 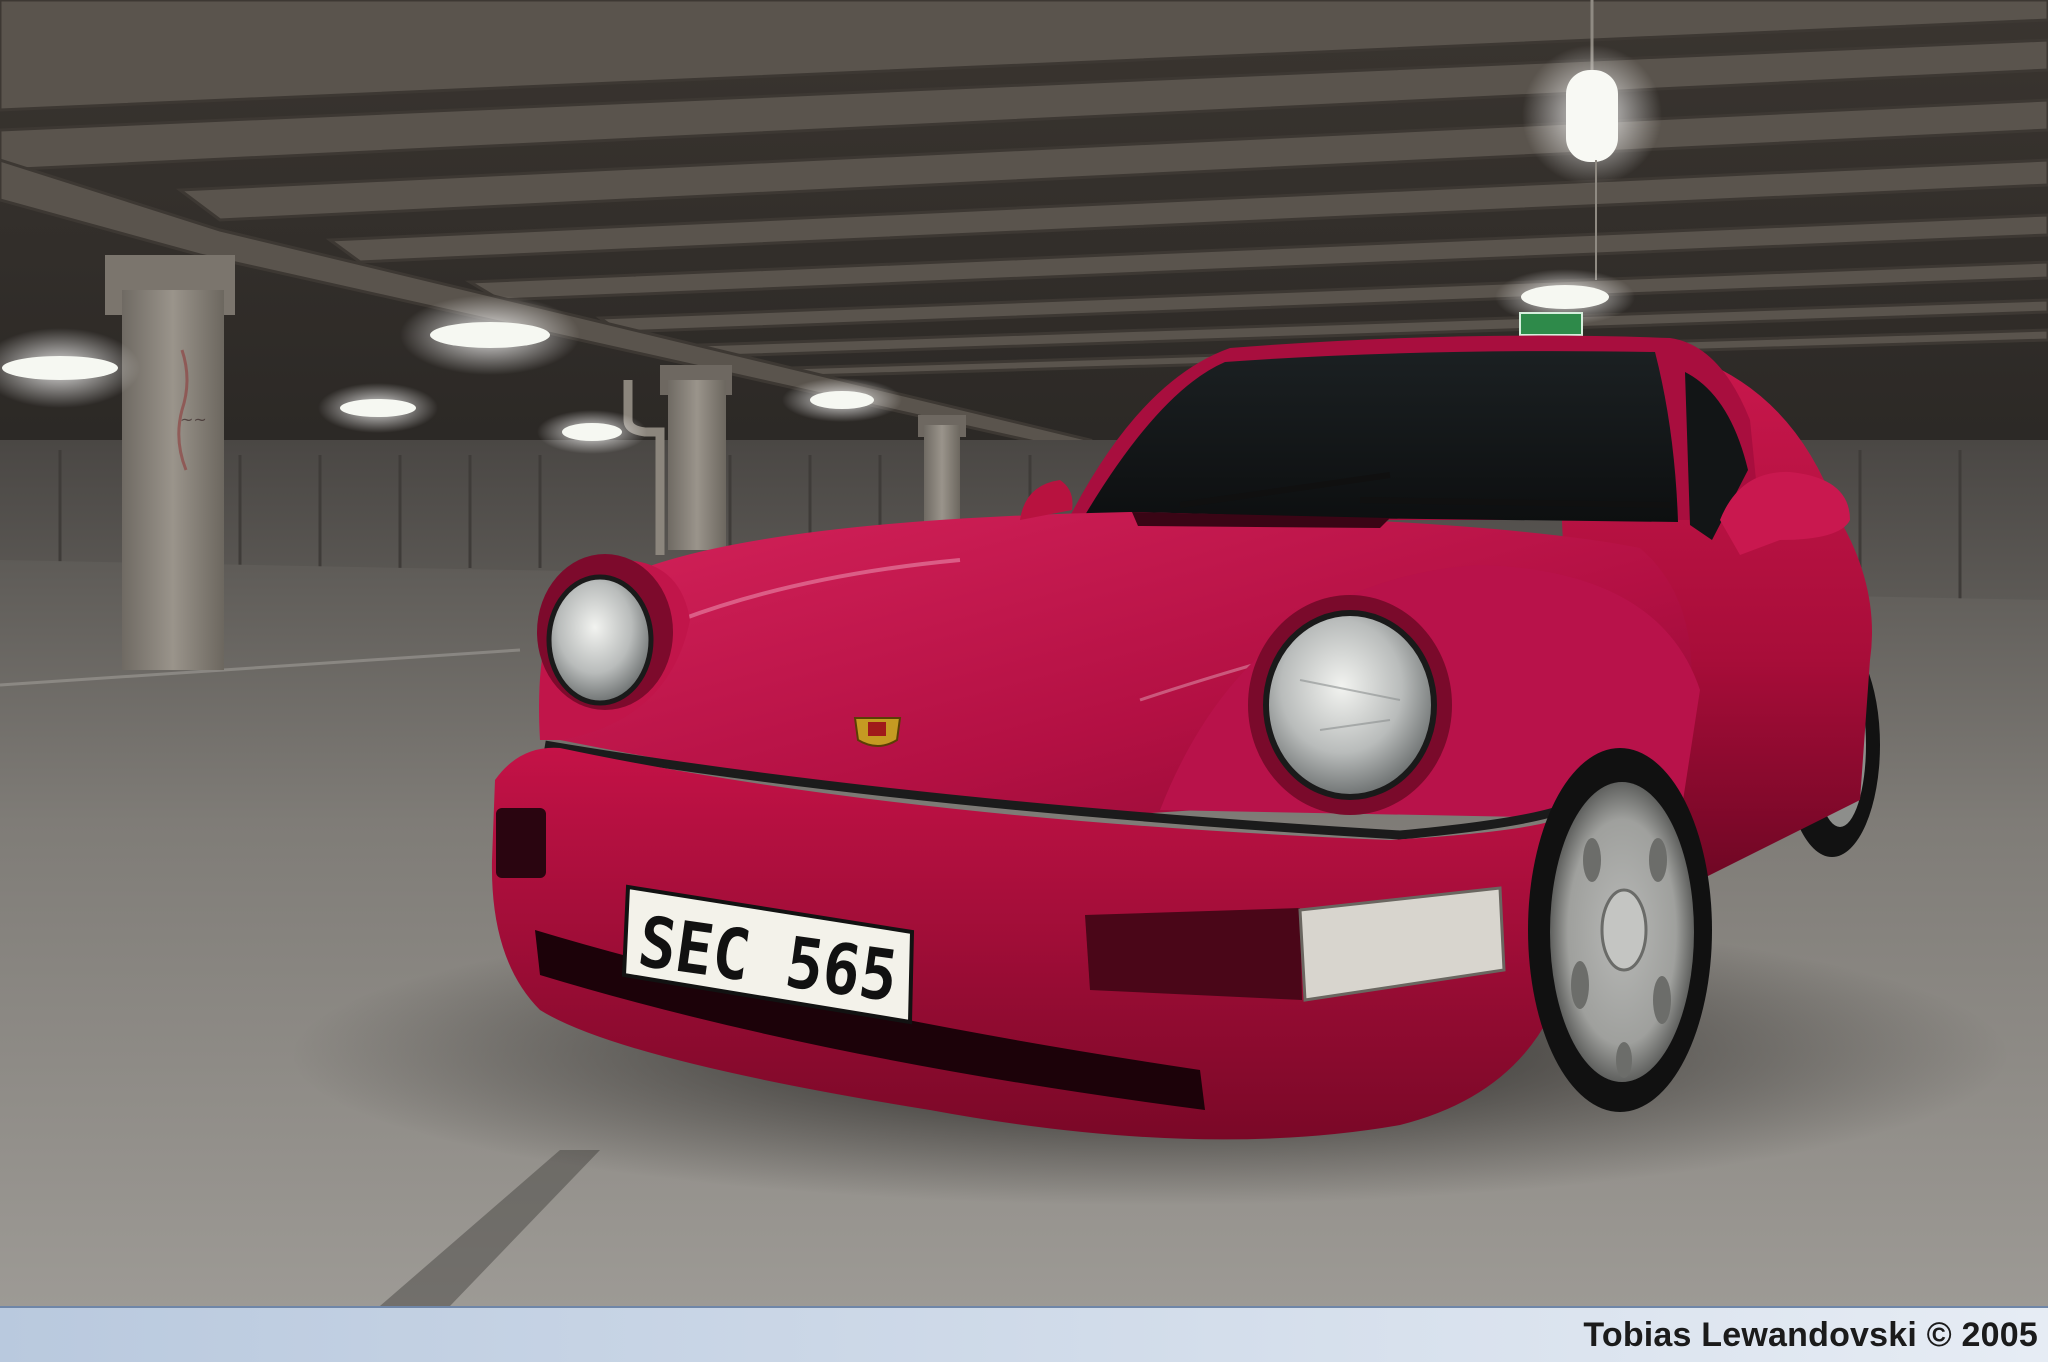 I want to click on caption-bar: Tobias Lewandovski © 2005, so click(x=1024, y=1334).